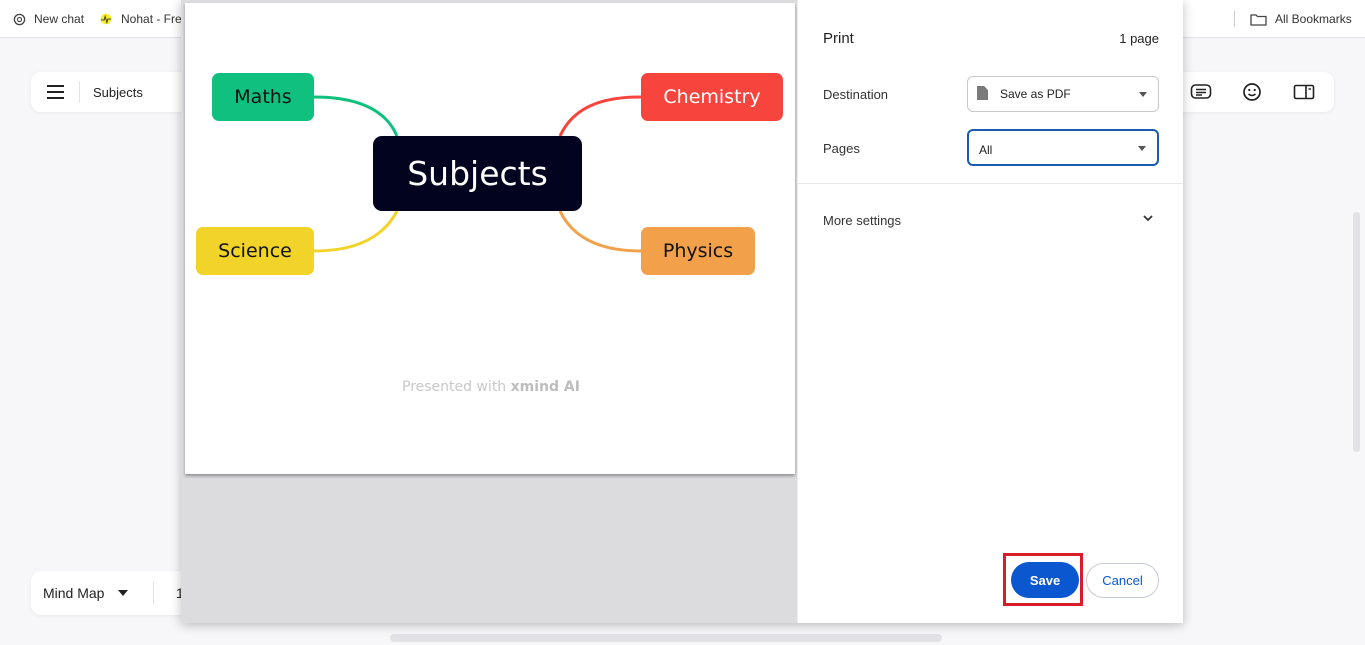 The height and width of the screenshot is (645, 1365). Describe the element at coordinates (712, 97) in the screenshot. I see `topic-chemistry: Chemistry` at that location.